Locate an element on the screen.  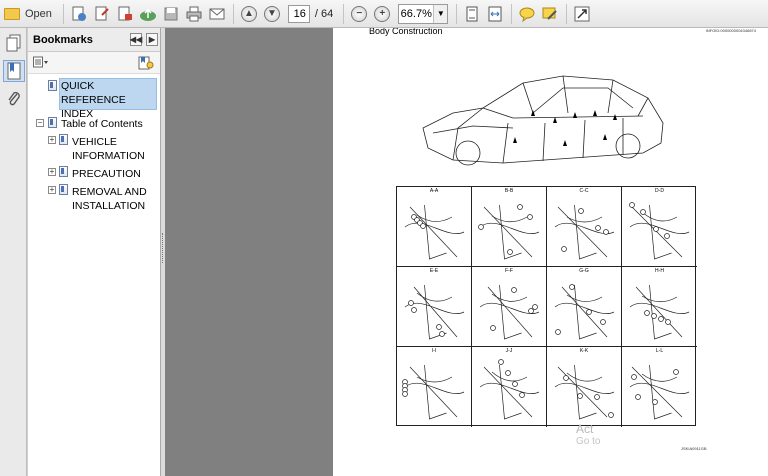
upload-icon is located at coordinates (147, 14).